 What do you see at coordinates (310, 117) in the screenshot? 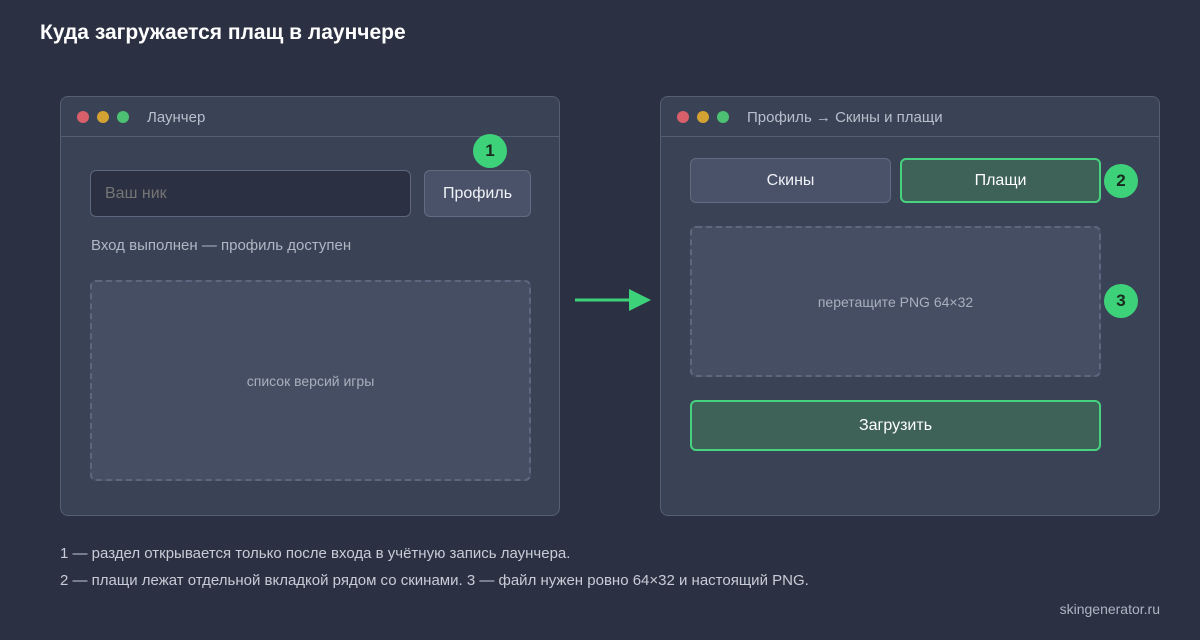
I see `launcher-titlebar: Лаунчер` at bounding box center [310, 117].